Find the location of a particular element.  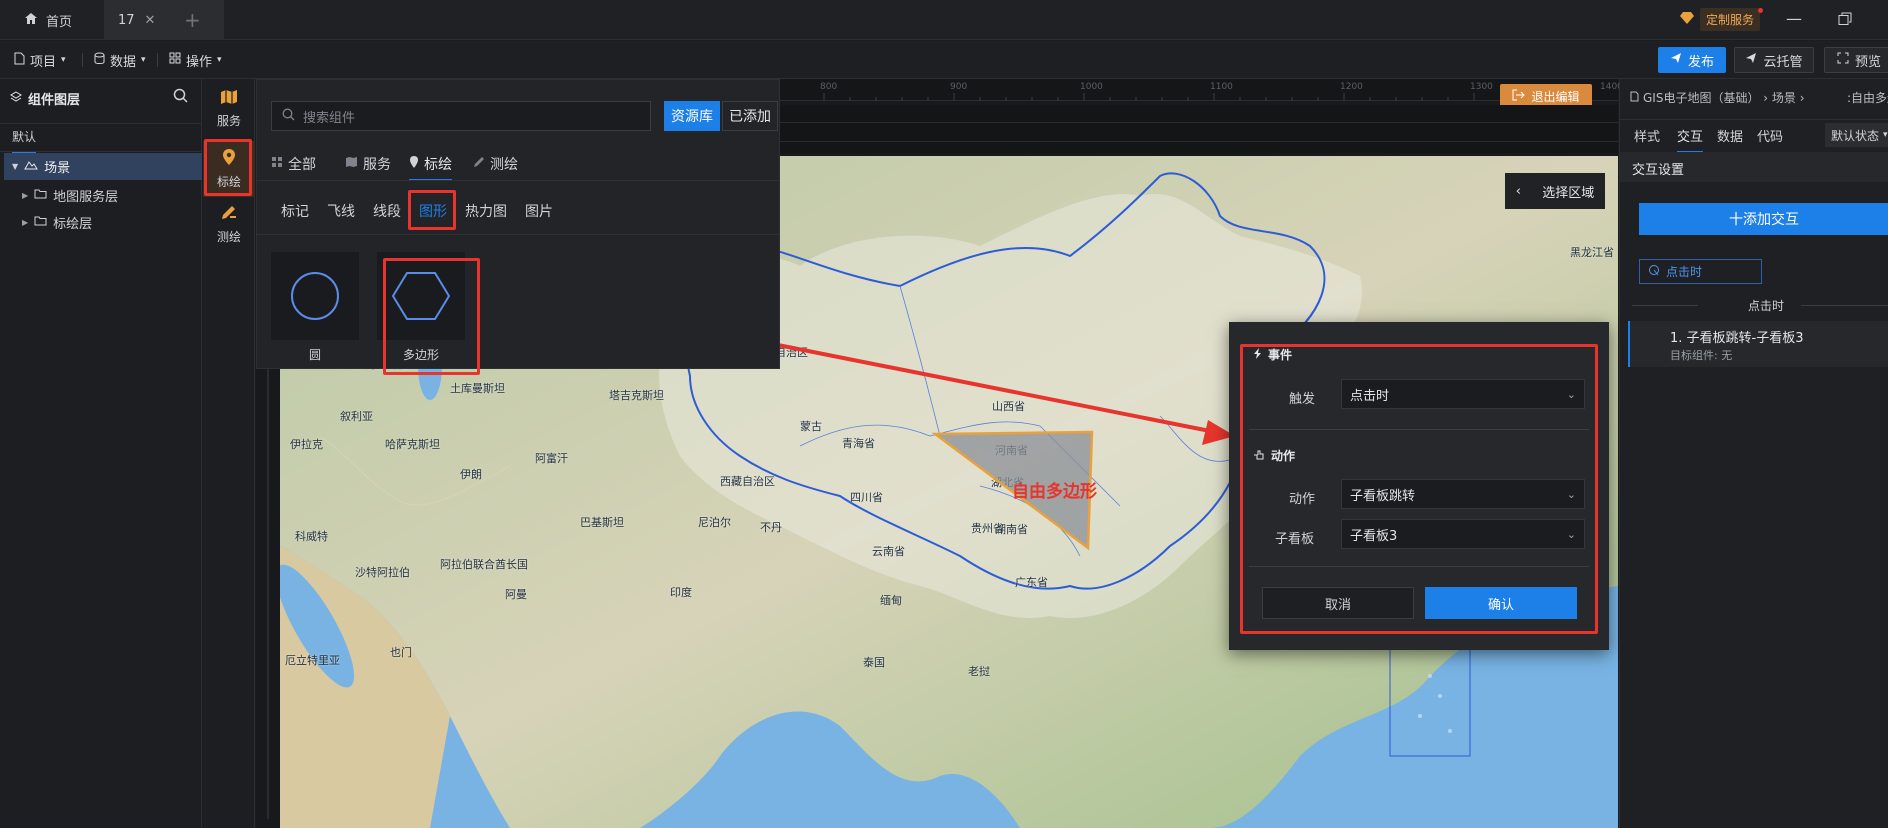

interaction-item: 1. 子看板跳转-子看板3 目标组件: 无 is located at coordinates (1758, 344).